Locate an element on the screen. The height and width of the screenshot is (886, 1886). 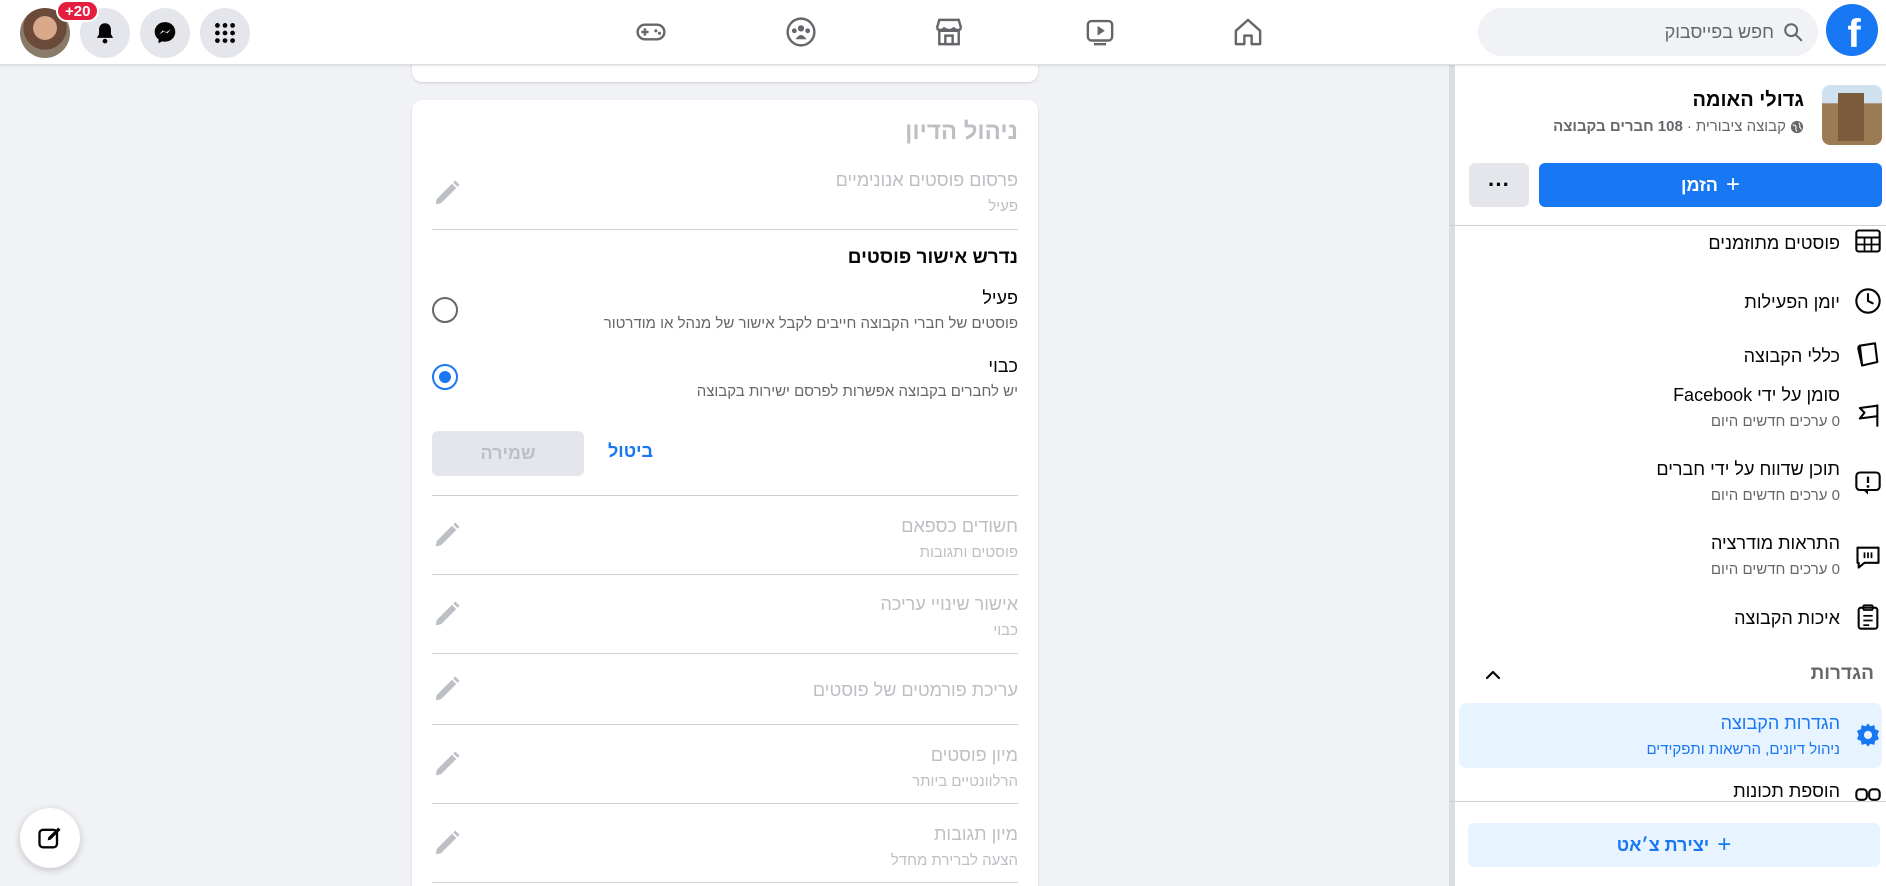
invite-label: הזמן is located at coordinates (1699, 184).